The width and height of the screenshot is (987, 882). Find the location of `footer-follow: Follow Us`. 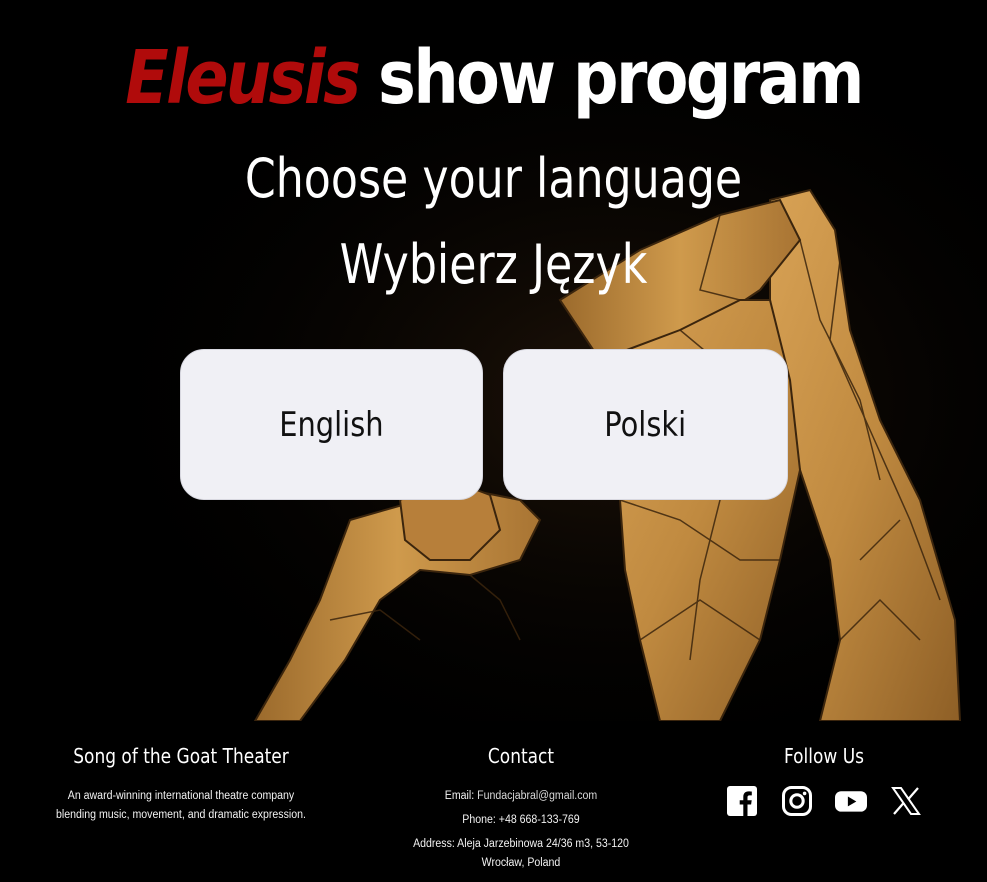

footer-follow: Follow Us is located at coordinates (824, 780).